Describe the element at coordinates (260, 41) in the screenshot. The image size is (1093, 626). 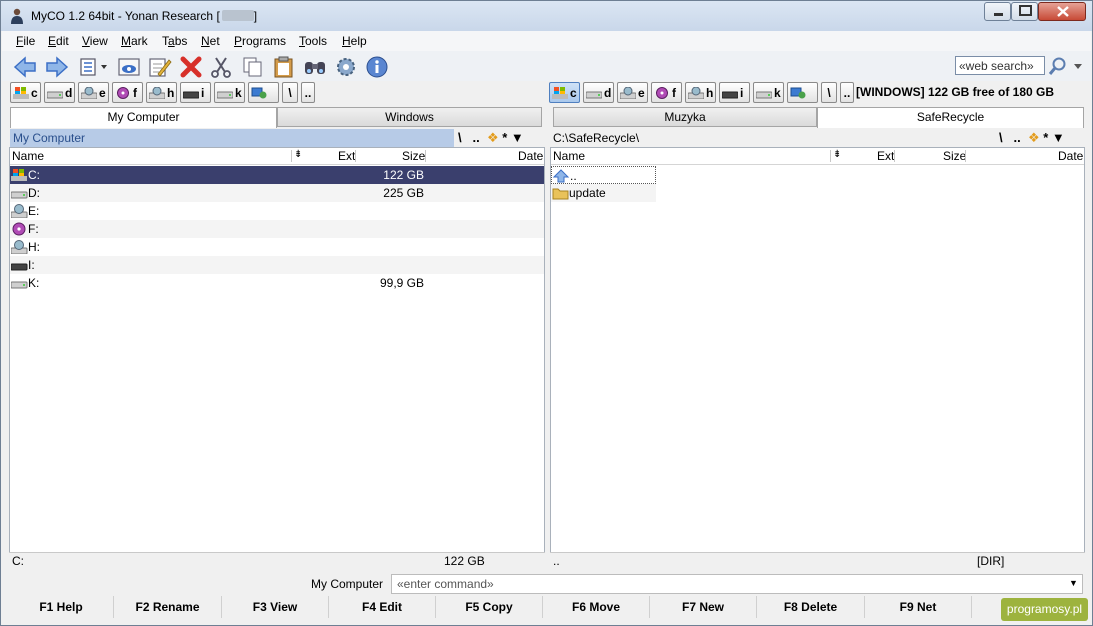
I see `menu-programs: Programs` at that location.